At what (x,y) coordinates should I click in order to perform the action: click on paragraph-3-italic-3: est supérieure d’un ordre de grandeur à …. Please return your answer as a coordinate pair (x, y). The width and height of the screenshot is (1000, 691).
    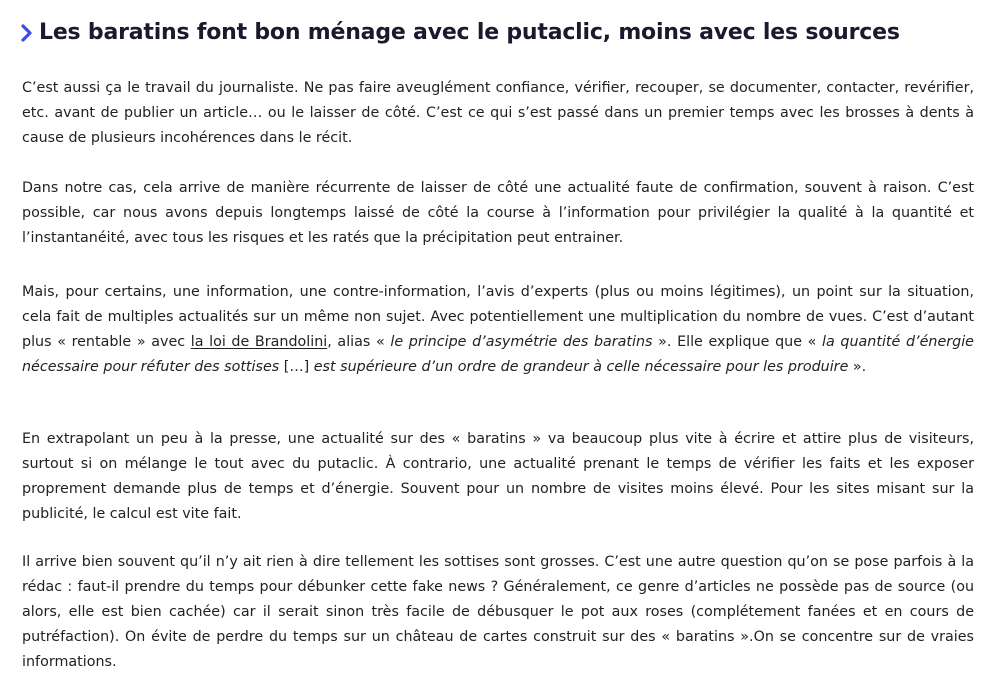
    Looking at the image, I should click on (581, 367).